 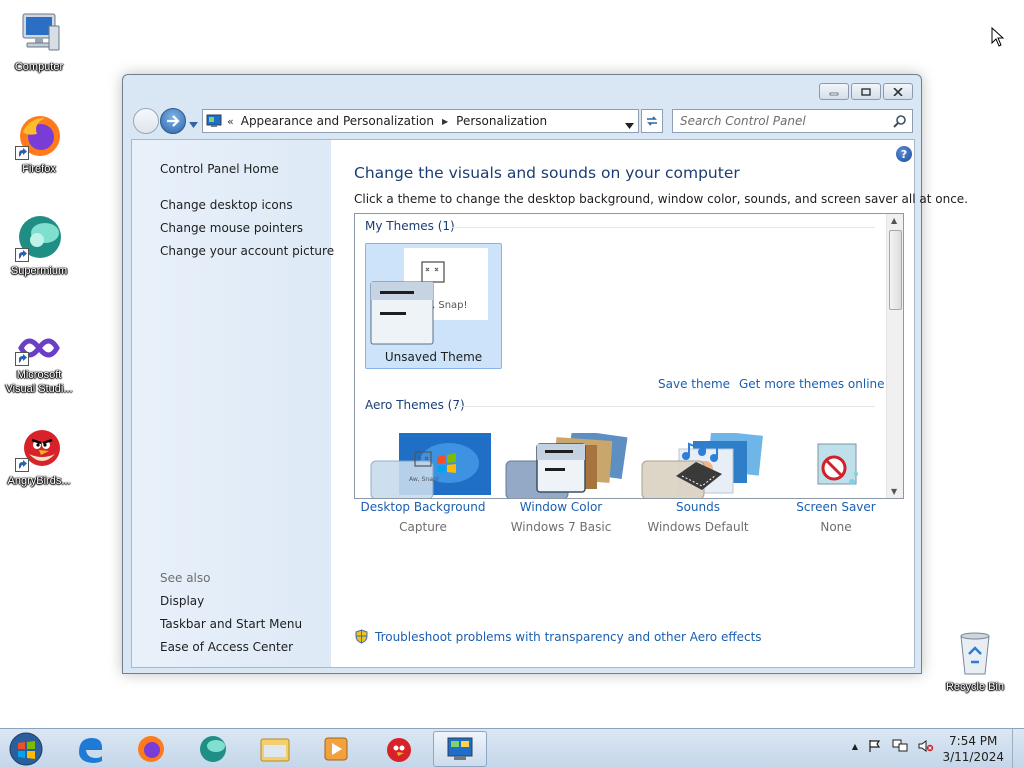 I want to click on desktop-background-value: Capture, so click(x=423, y=527).